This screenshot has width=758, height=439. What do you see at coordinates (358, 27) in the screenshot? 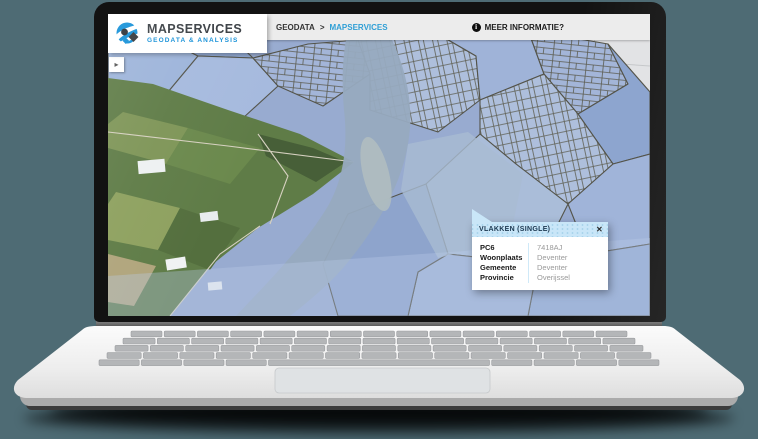
I see `breadcrumb-item-mapservices: MAPSERVICES` at bounding box center [358, 27].